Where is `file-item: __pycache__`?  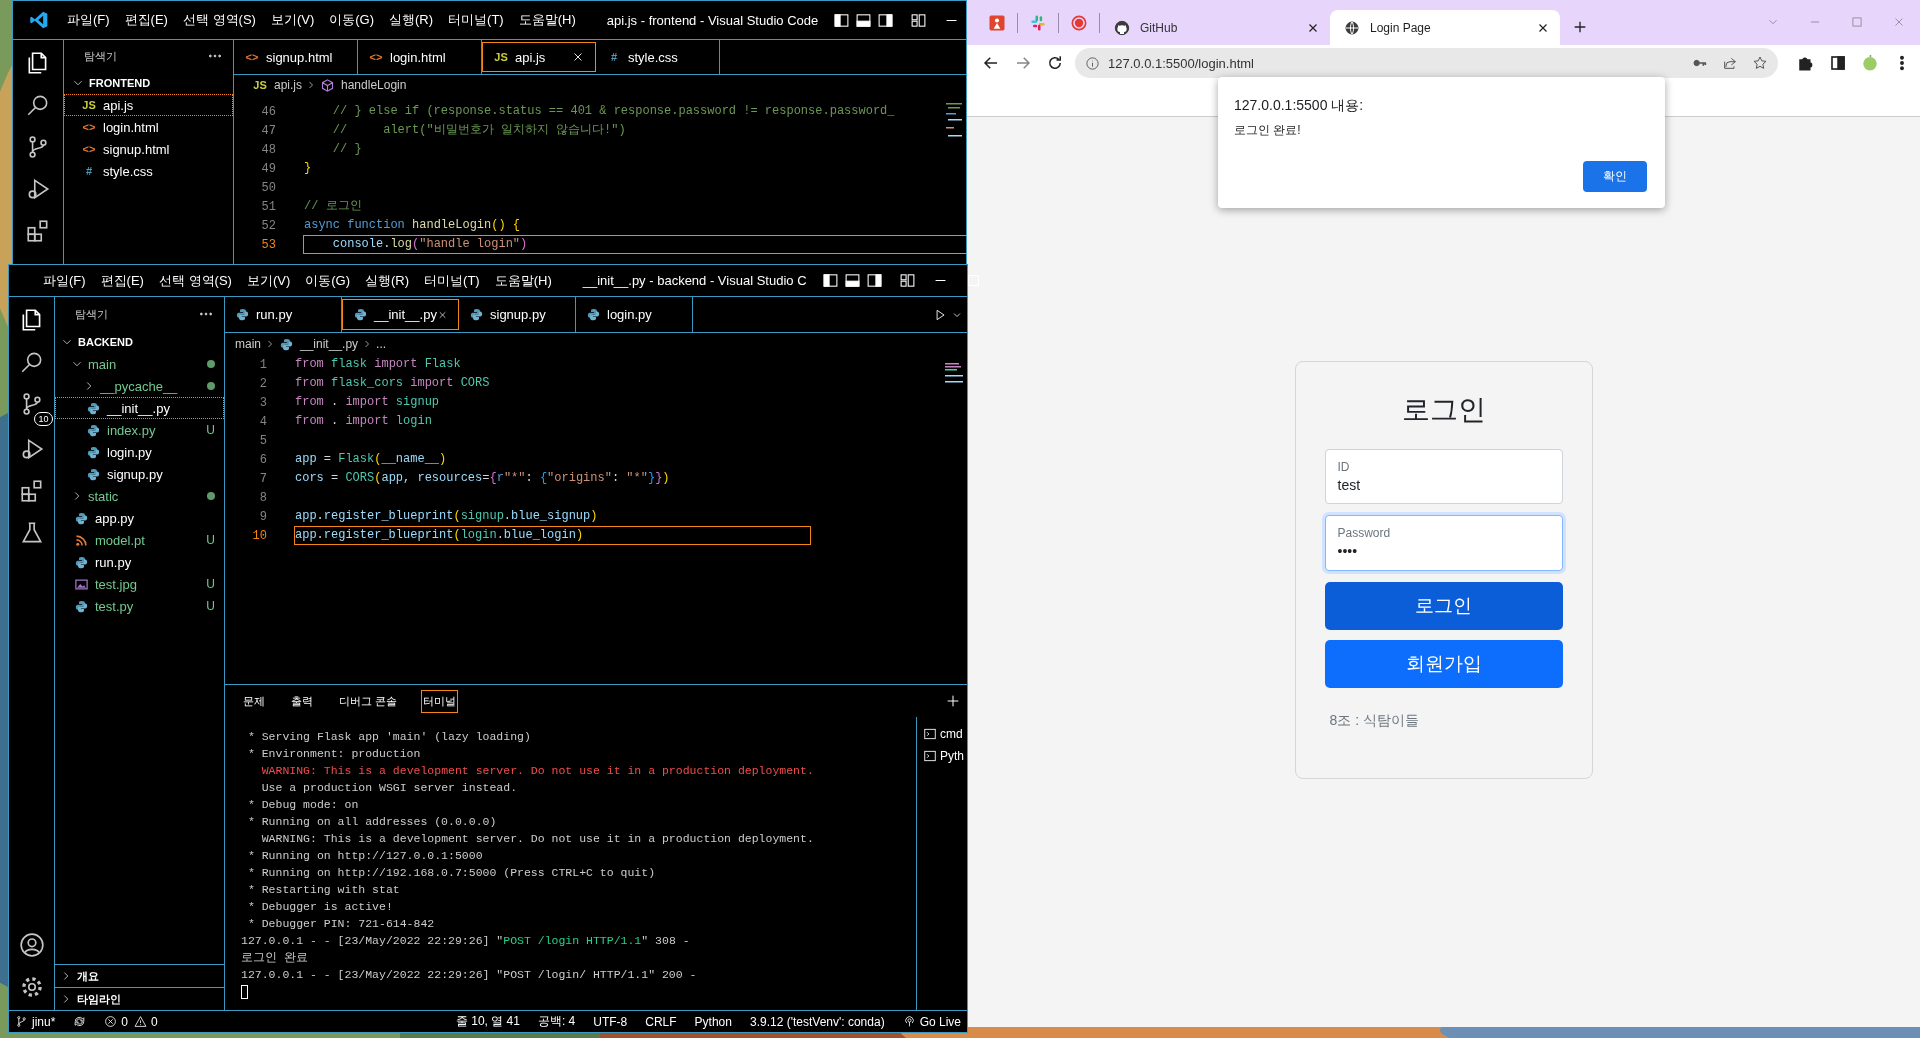
file-item: __pycache__ is located at coordinates (139, 386).